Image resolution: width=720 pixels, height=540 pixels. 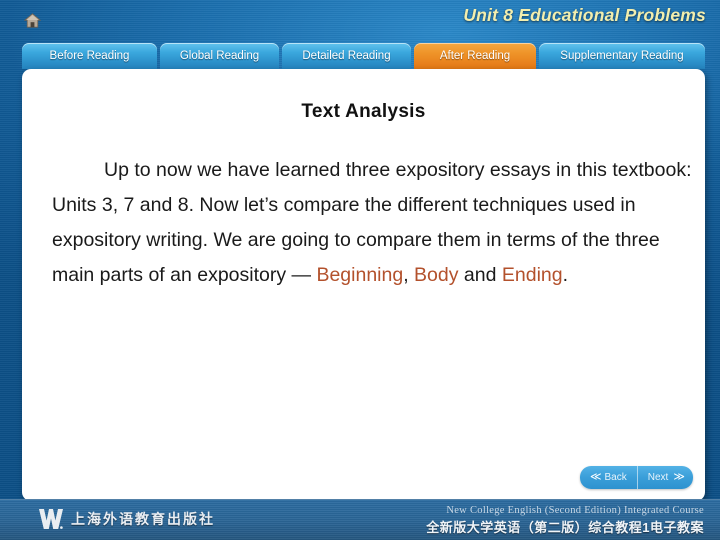 I want to click on tab-detailed-reading: Detailed Reading, so click(x=346, y=56).